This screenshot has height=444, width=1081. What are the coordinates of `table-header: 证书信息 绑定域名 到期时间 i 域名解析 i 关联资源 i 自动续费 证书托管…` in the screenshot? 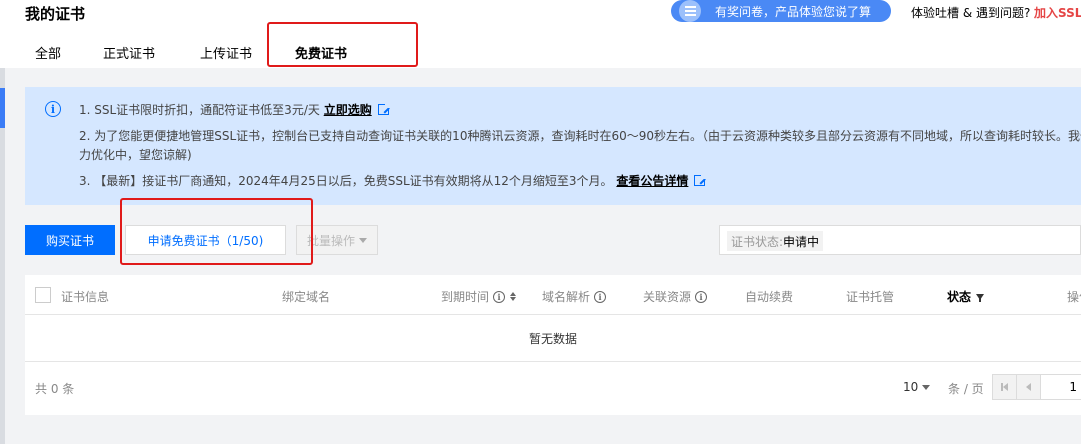 It's located at (553, 295).